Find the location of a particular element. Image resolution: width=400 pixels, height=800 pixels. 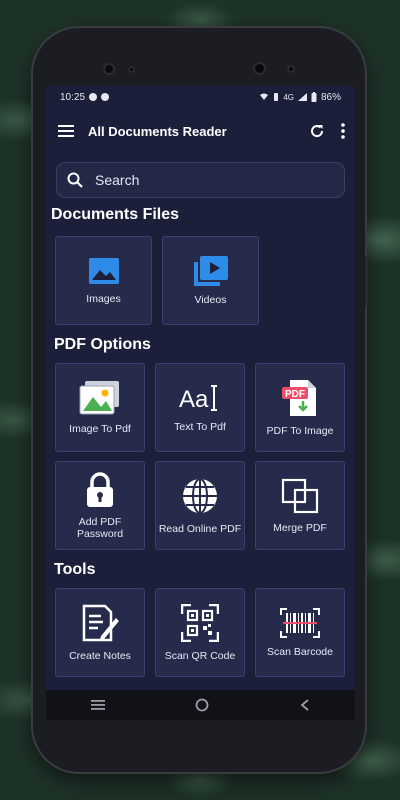

refresh-icon is located at coordinates (317, 131).